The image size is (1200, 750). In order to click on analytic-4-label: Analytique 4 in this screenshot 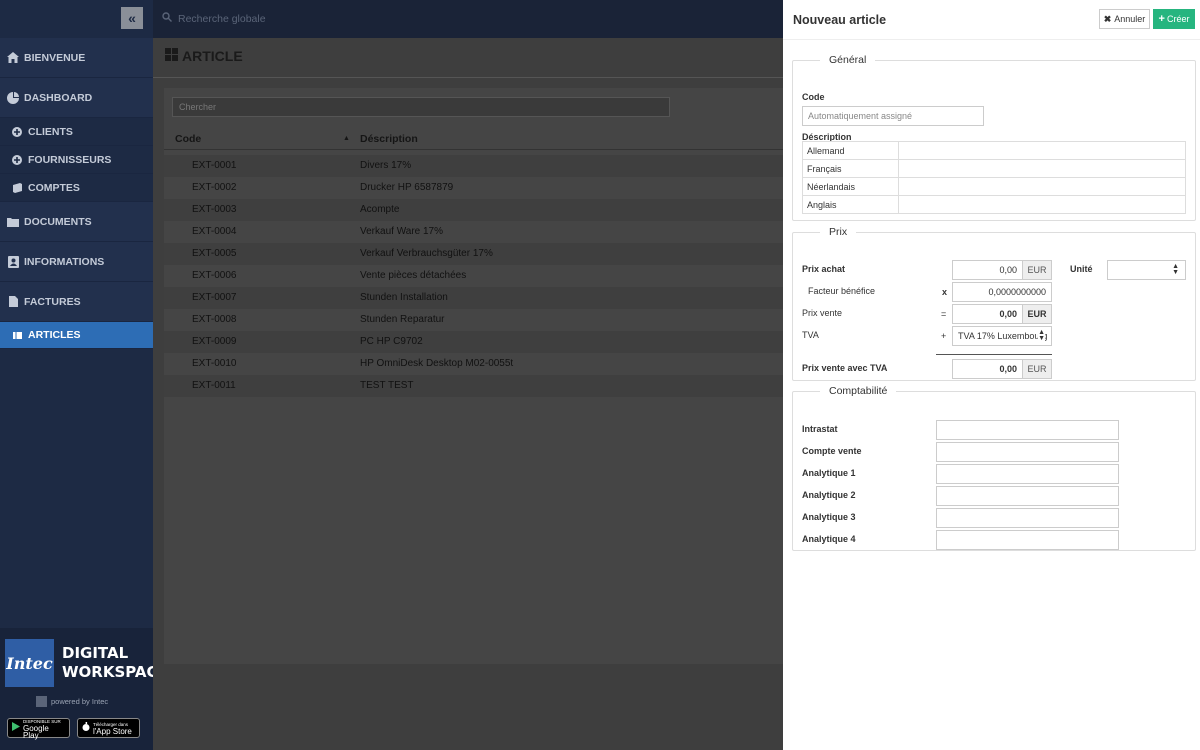, I will do `click(829, 539)`.